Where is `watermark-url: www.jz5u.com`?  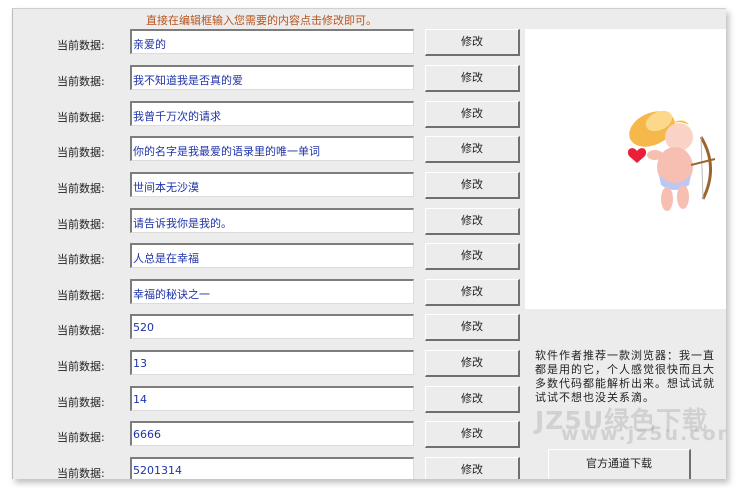
watermark-url: www.jz5u.com is located at coordinates (643, 434).